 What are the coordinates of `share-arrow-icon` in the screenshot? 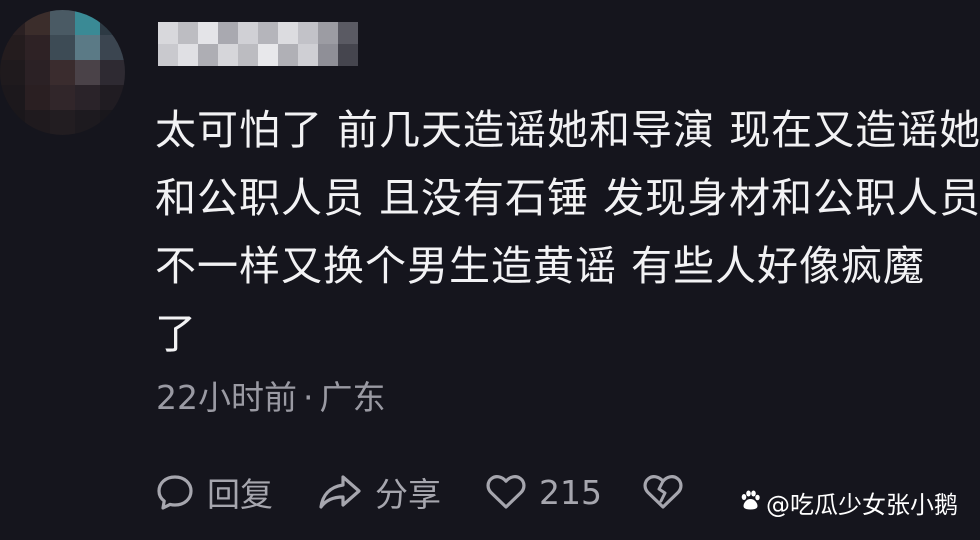 It's located at (340, 492).